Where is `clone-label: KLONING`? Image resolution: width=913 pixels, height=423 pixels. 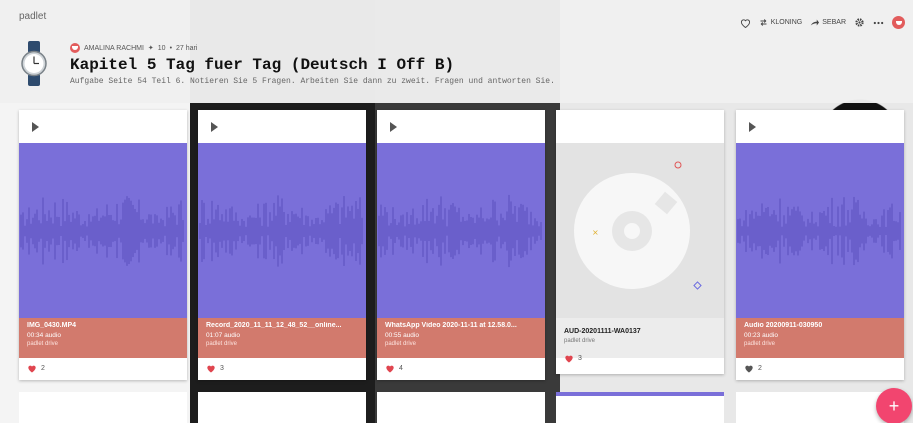
clone-label: KLONING is located at coordinates (786, 22).